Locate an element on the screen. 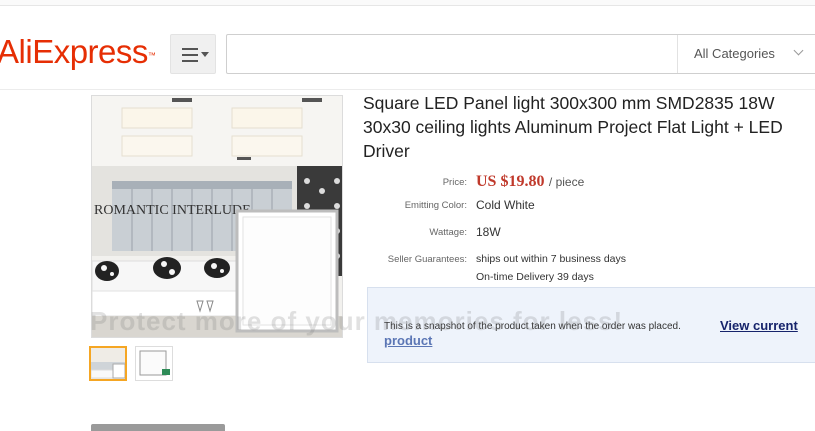 Image resolution: width=815 pixels, height=431 pixels. guarantee-shipping: ships out within 7 business days is located at coordinates (551, 259).